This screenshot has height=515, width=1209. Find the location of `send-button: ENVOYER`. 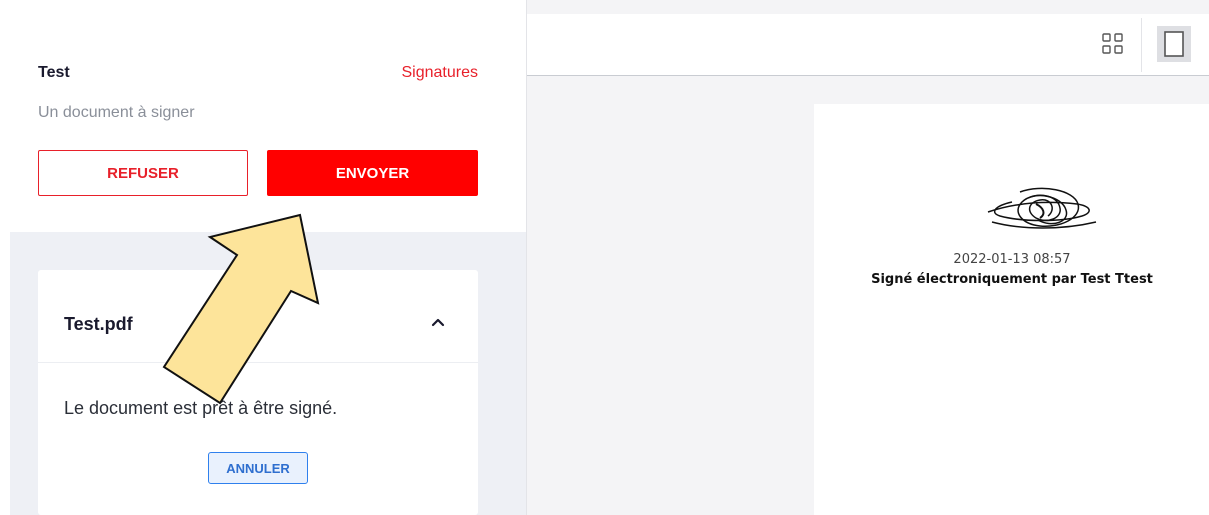

send-button: ENVOYER is located at coordinates (372, 173).